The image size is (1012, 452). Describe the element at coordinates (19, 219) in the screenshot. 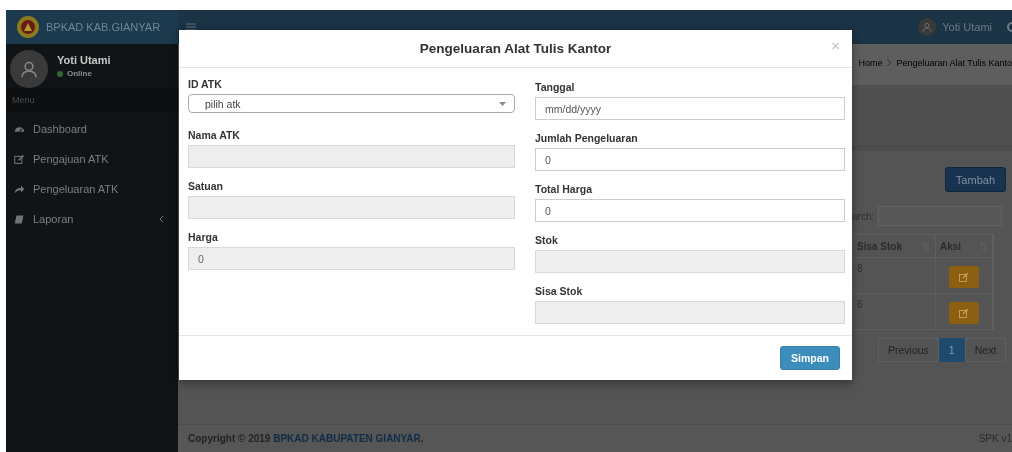

I see `book-icon` at that location.